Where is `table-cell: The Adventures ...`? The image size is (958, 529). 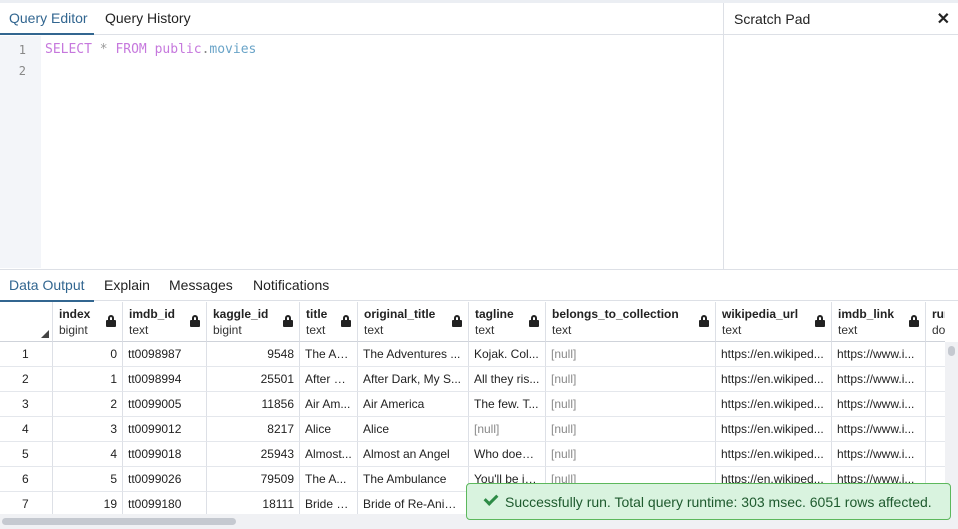
table-cell: The Adventures ... is located at coordinates (413, 354).